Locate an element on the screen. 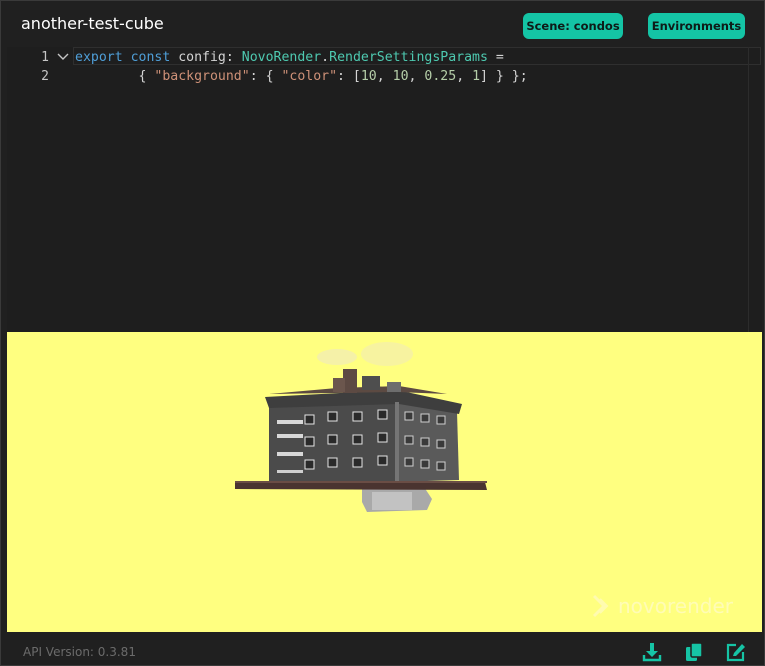  line-number: 2 is located at coordinates (45, 76).